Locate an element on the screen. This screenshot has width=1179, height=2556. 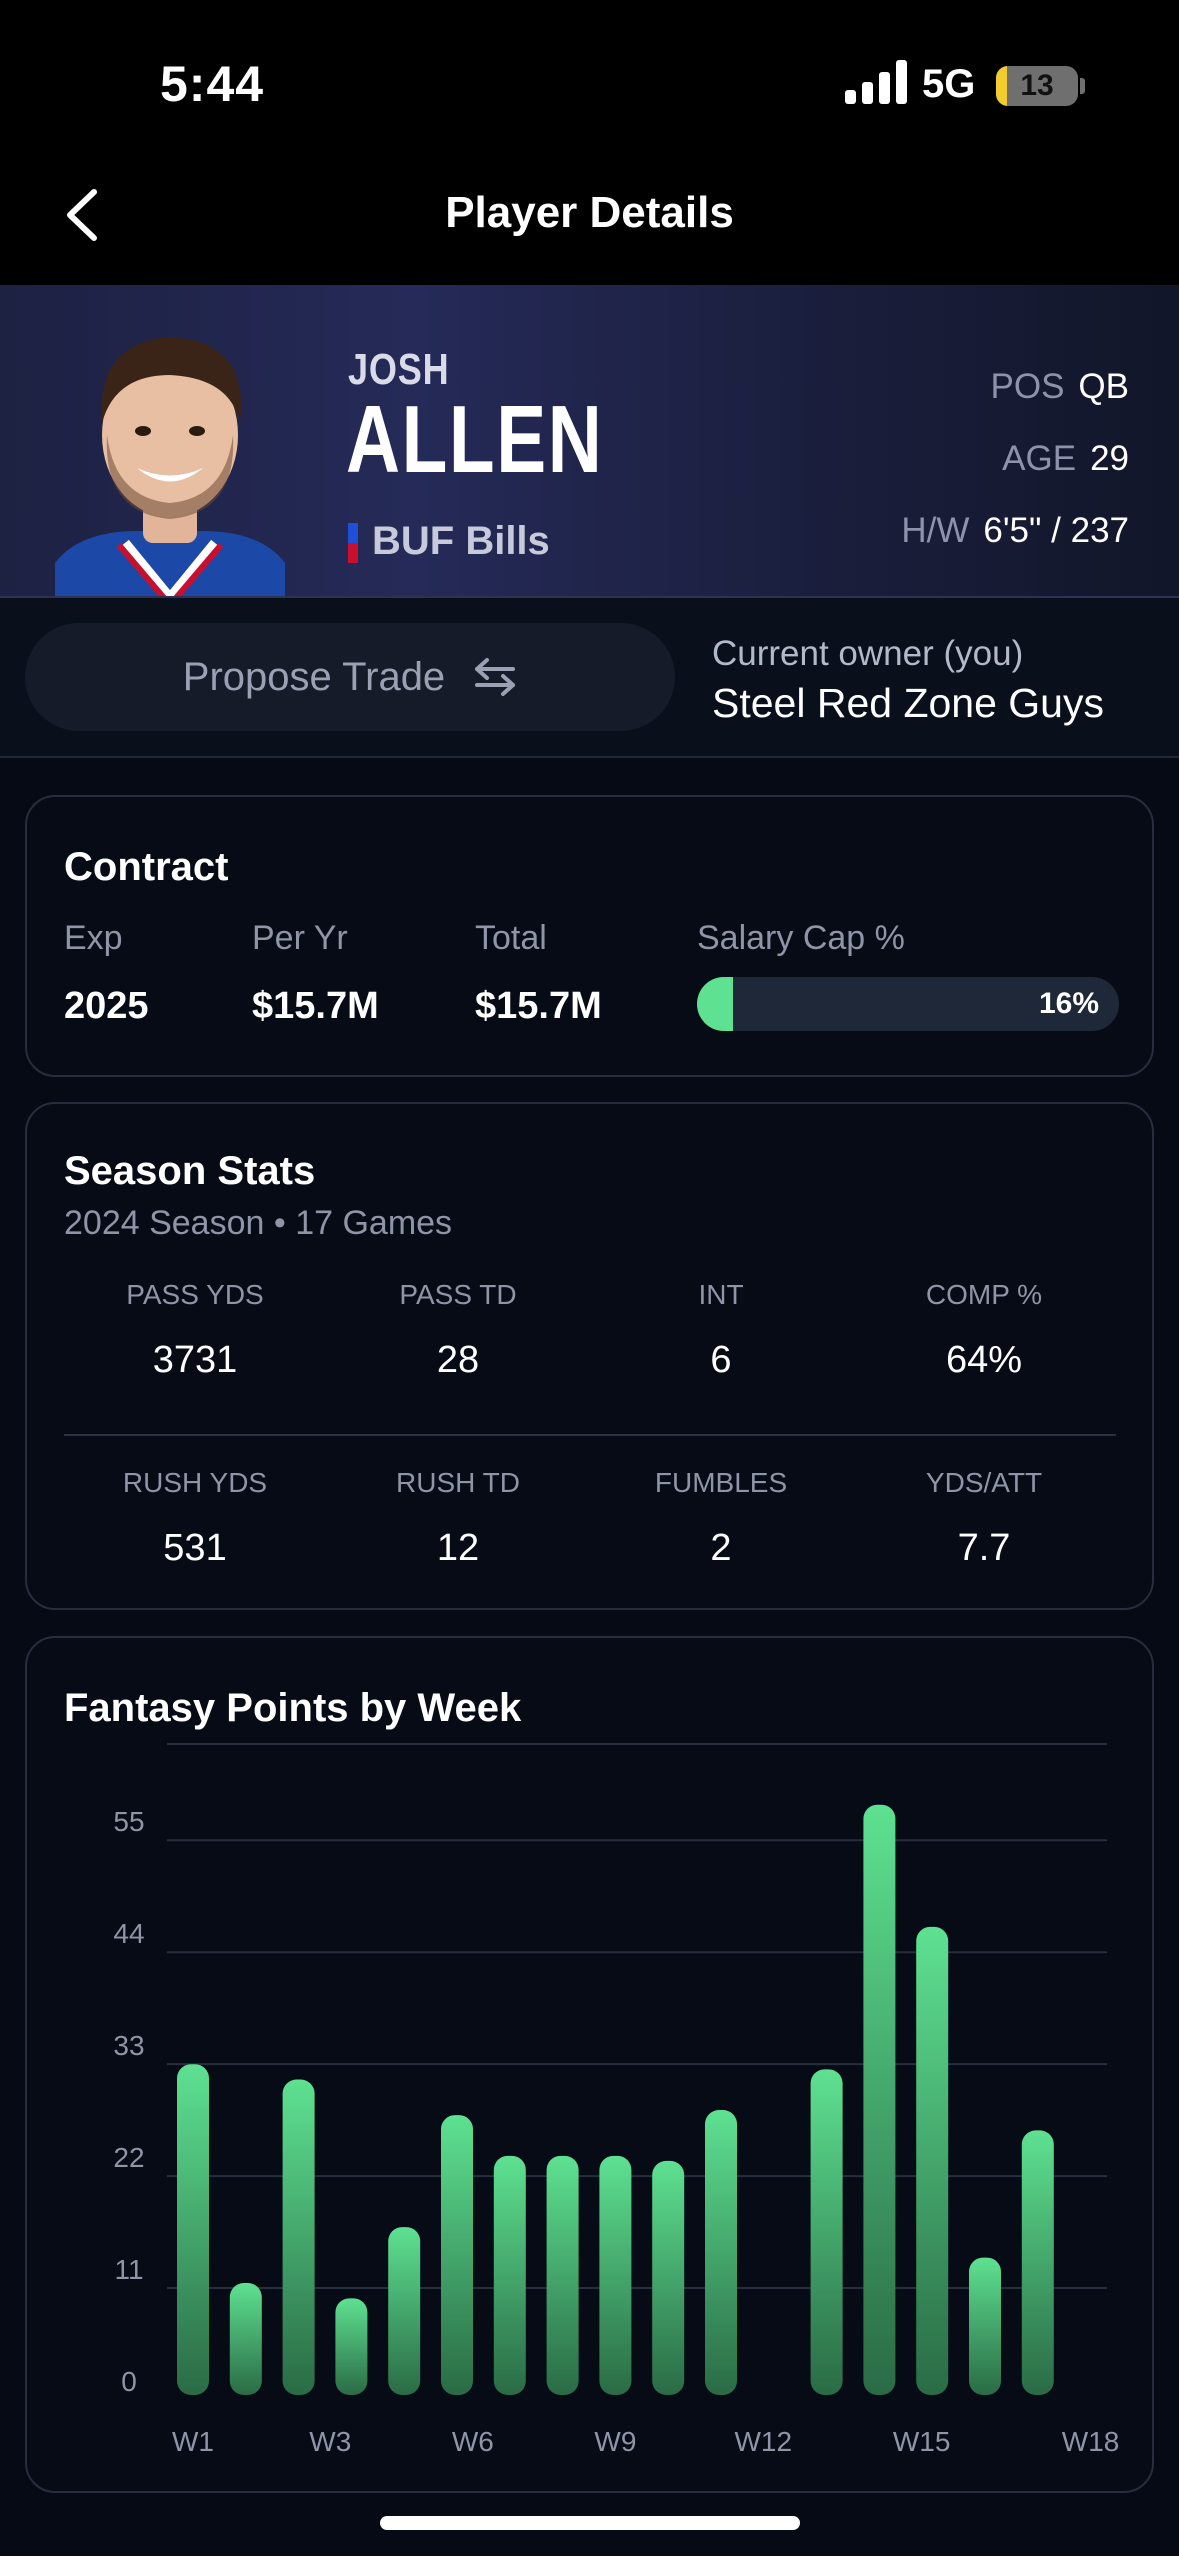
status-time: 5:44 is located at coordinates (212, 84).